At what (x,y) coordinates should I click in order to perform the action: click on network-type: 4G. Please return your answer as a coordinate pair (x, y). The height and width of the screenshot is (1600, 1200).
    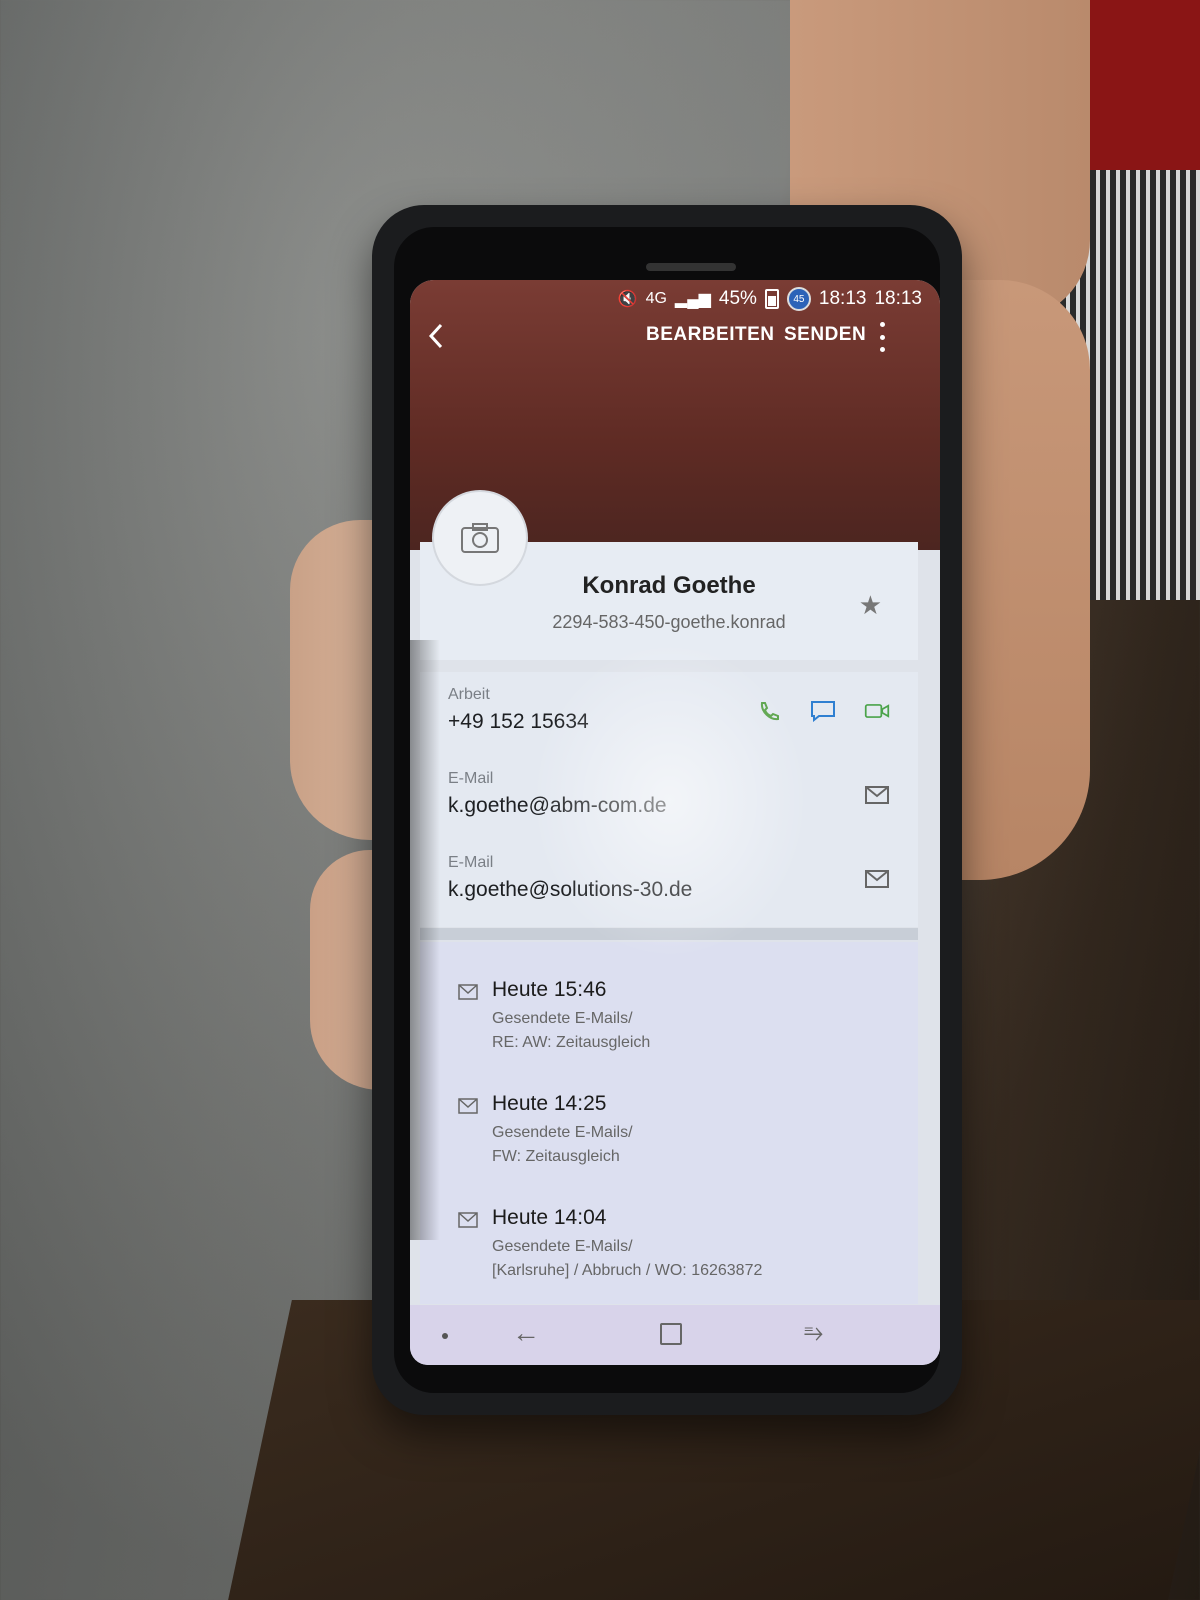
    Looking at the image, I should click on (656, 298).